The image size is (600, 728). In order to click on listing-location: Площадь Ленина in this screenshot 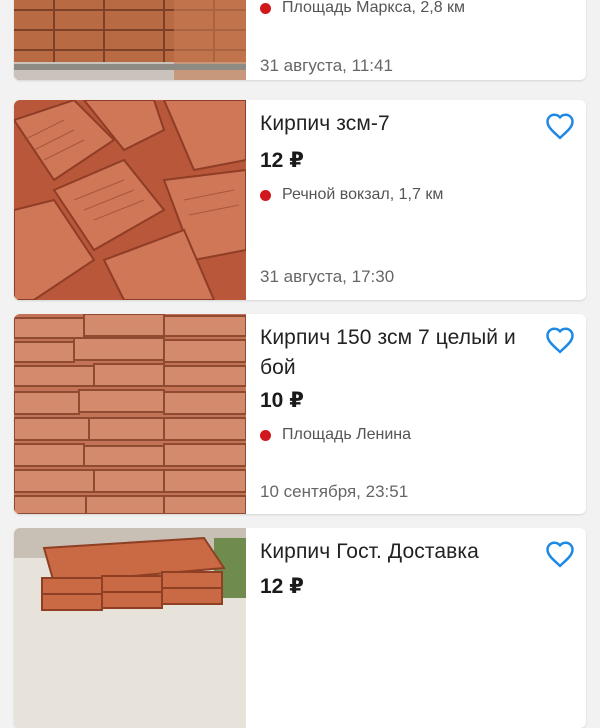, I will do `click(335, 435)`.